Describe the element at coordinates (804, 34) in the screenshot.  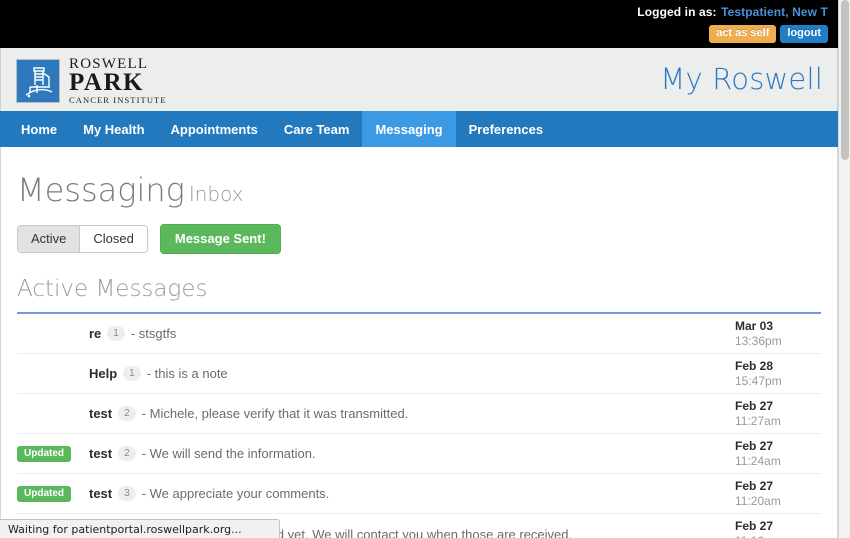
I see `logout-button: logout` at that location.